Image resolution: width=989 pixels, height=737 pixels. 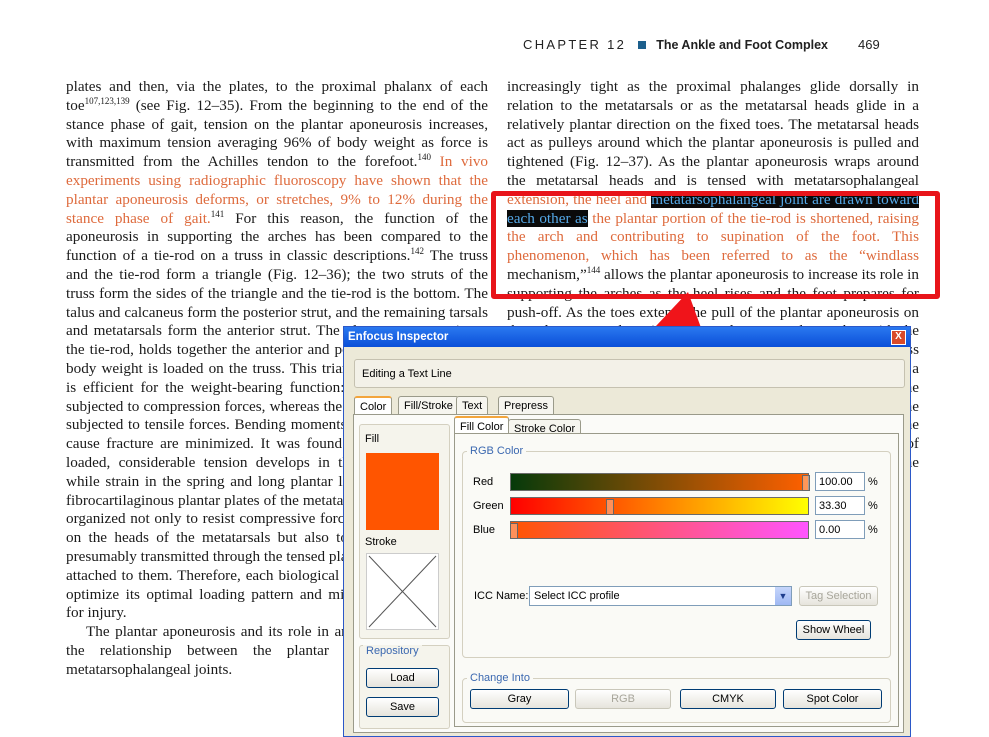 I want to click on red-value-input: 100.00, so click(x=840, y=481).